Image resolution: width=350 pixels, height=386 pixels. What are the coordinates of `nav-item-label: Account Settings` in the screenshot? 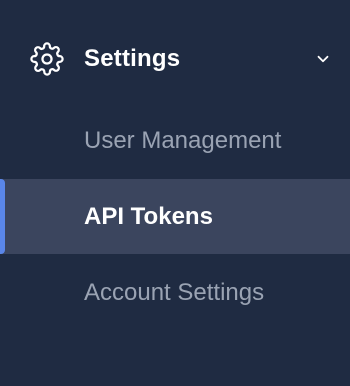 It's located at (174, 292).